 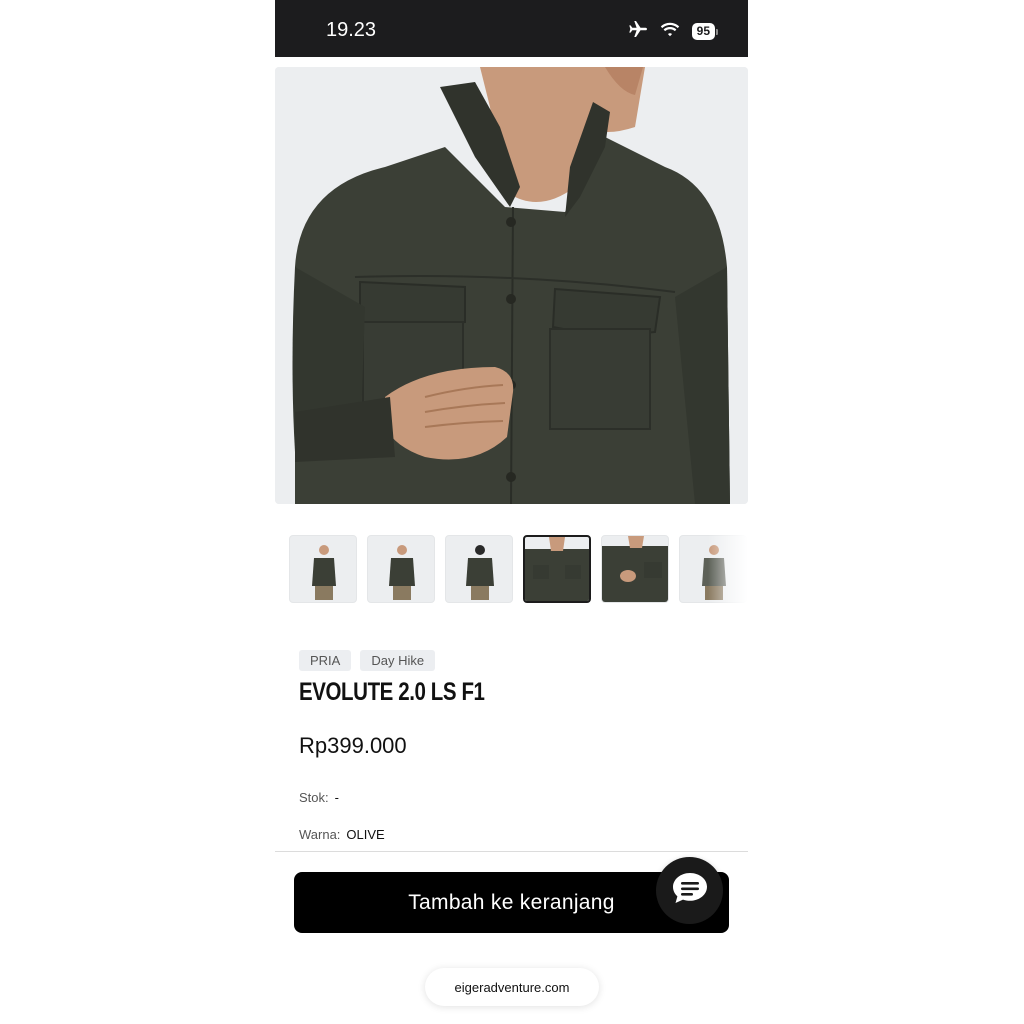 I want to click on tag-gender: PRIA, so click(x=325, y=660).